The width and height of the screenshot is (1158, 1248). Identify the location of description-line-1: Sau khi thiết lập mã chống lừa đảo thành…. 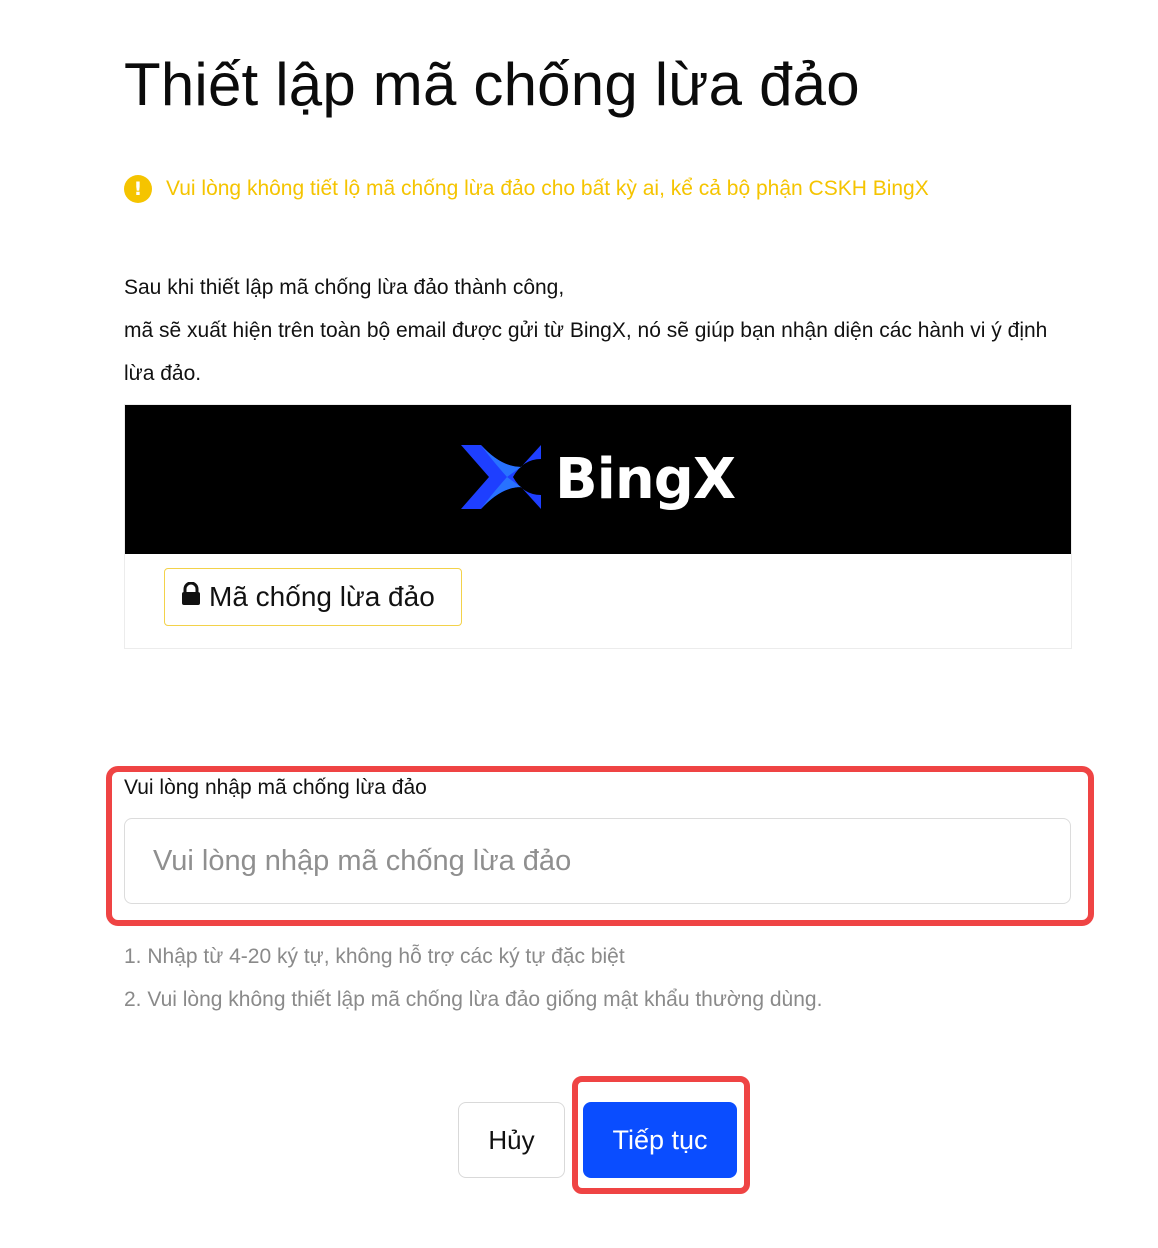
(344, 287).